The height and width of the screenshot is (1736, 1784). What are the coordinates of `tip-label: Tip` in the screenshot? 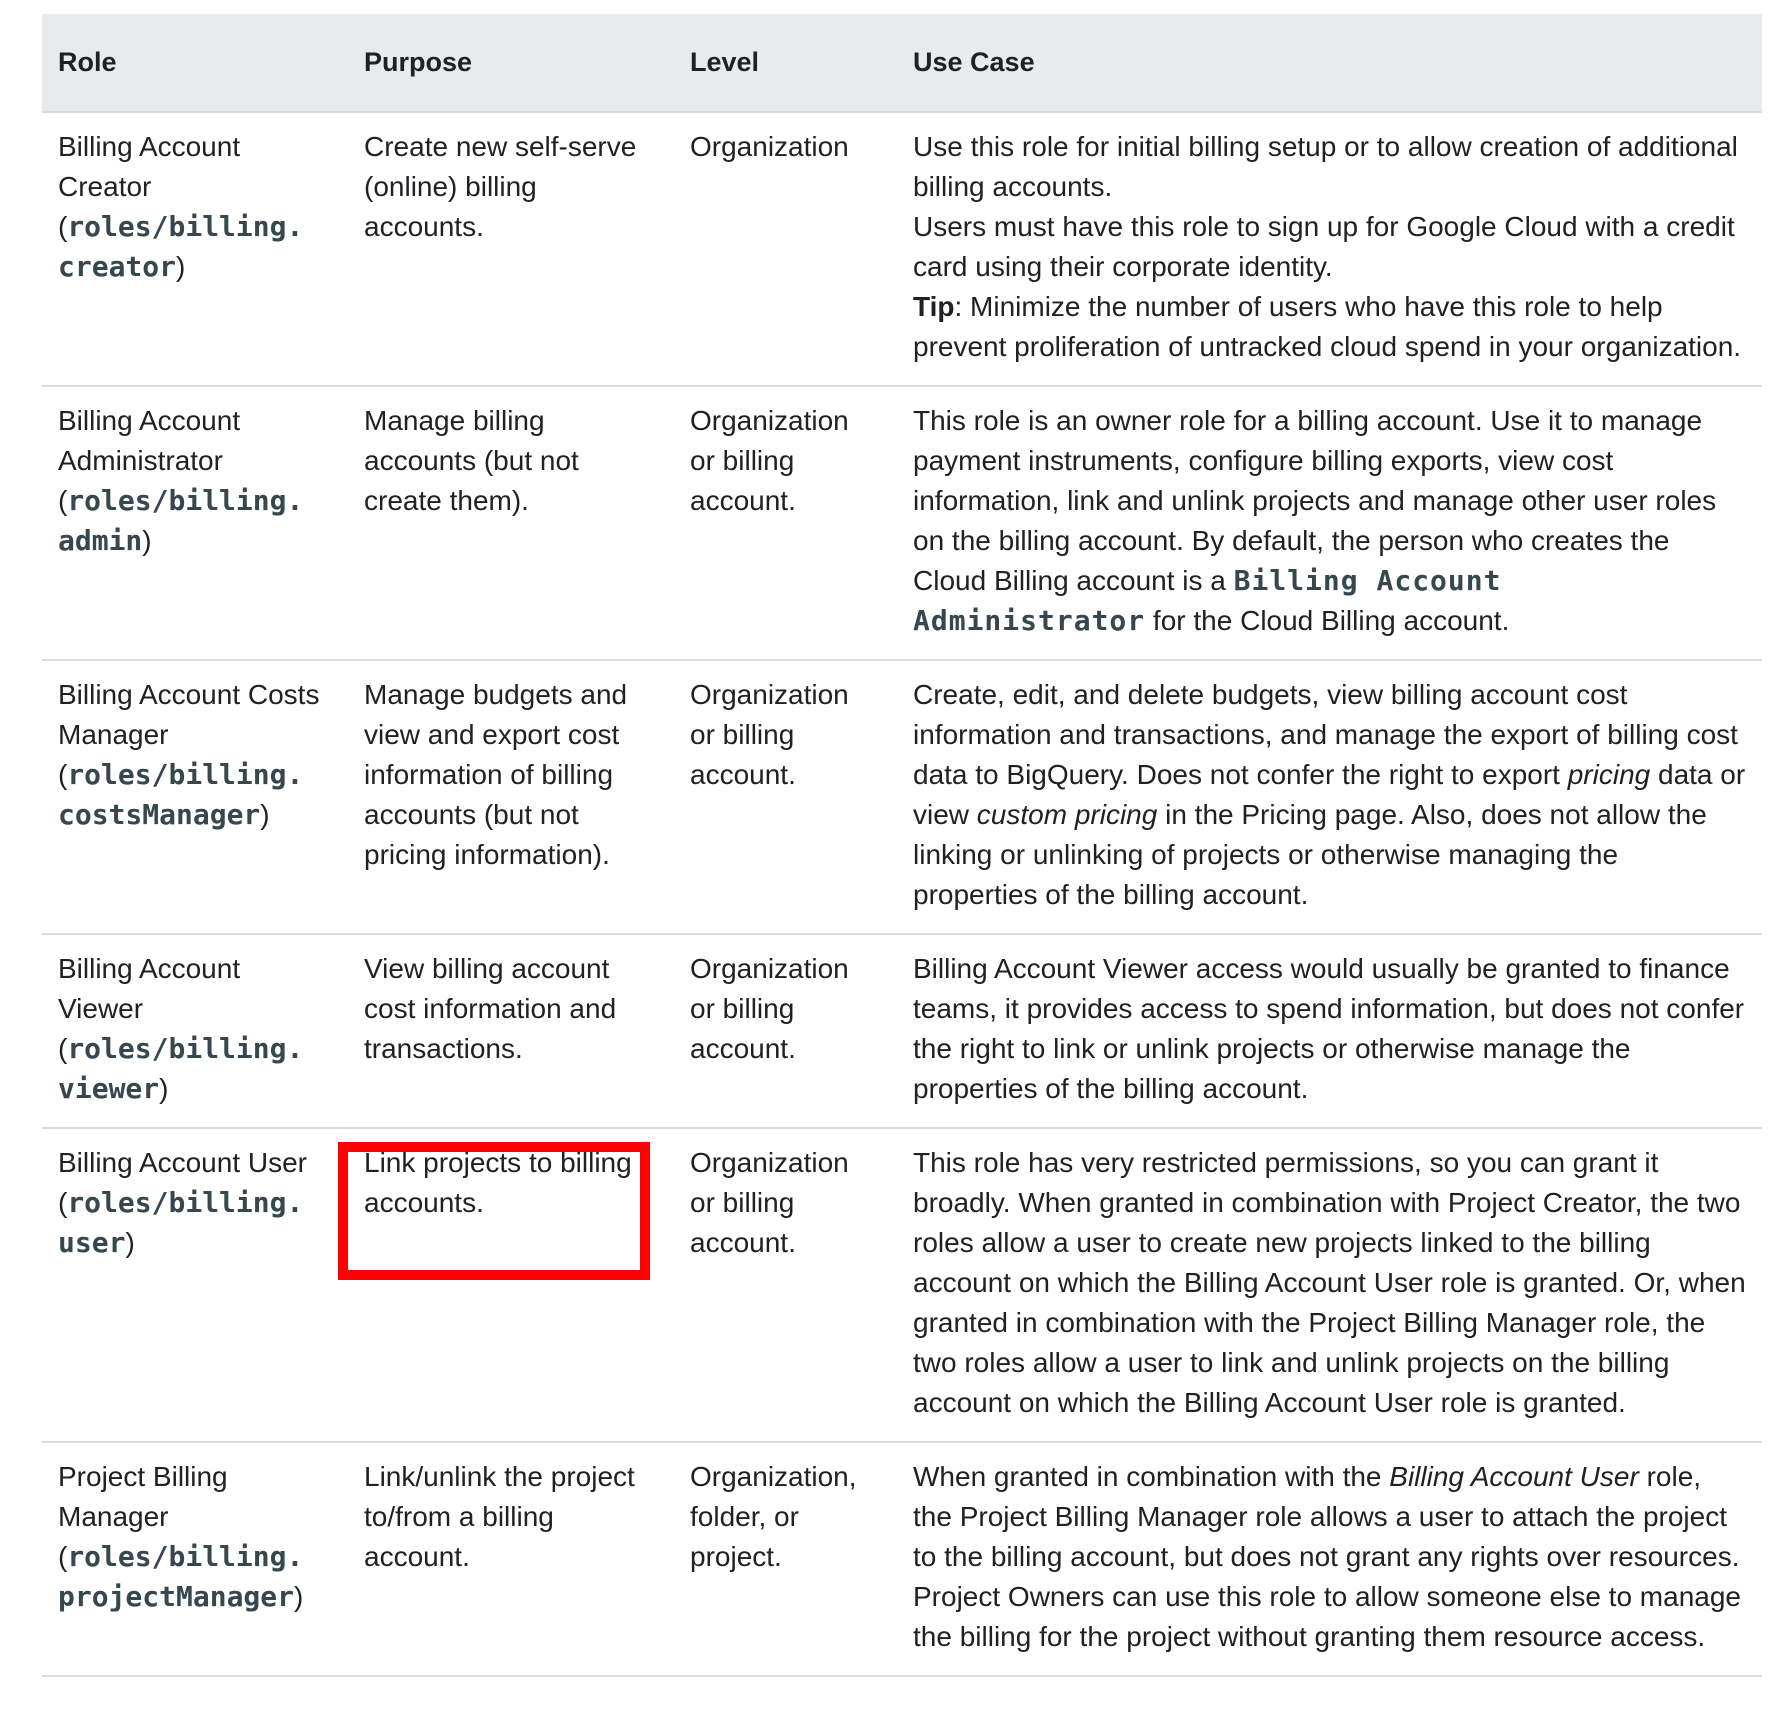 It's located at (934, 306).